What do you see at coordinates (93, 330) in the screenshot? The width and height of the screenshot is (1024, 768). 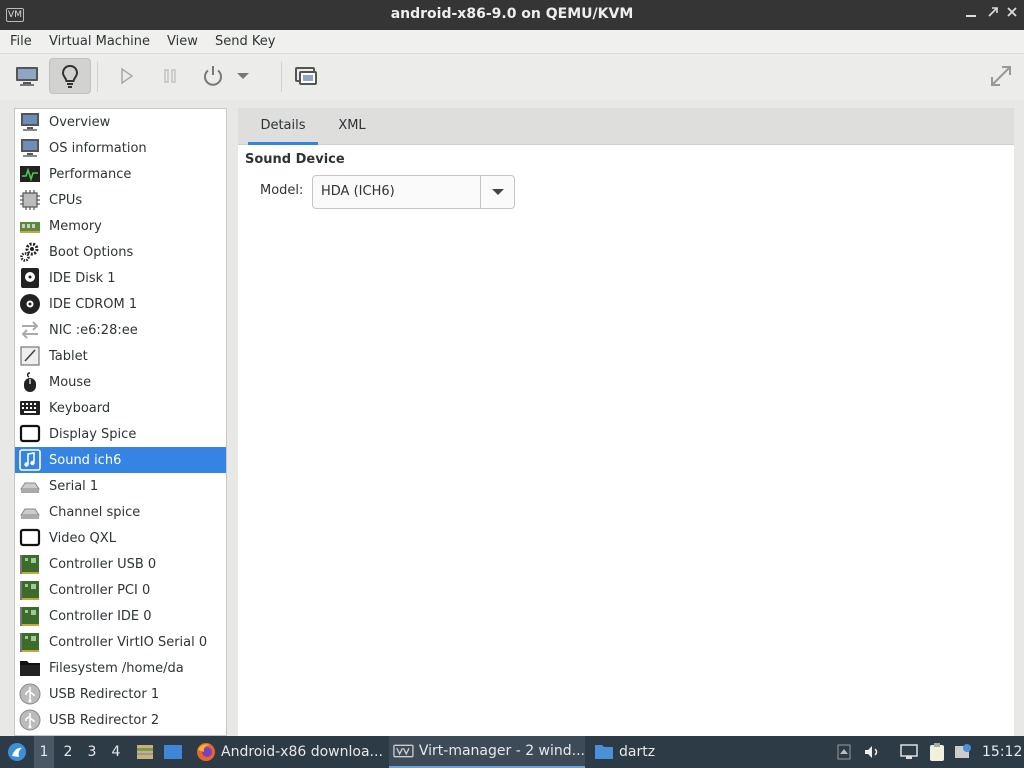 I see `sidebar-item-label: NIC :e6:28:ee` at bounding box center [93, 330].